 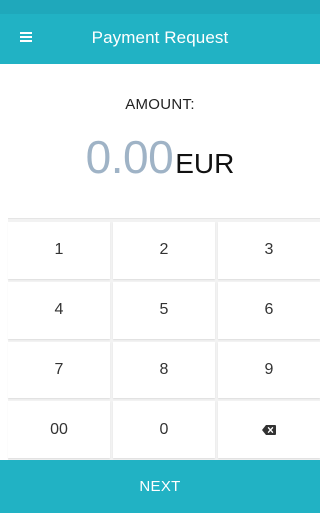 I want to click on key-3: 3, so click(x=269, y=250).